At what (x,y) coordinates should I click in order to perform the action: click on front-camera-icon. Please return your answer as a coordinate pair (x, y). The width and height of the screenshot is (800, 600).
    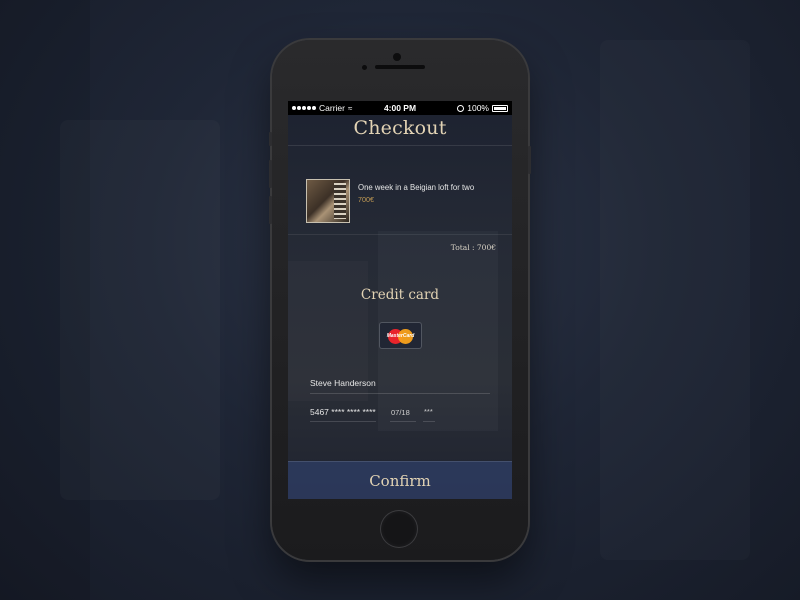
    Looking at the image, I should click on (397, 57).